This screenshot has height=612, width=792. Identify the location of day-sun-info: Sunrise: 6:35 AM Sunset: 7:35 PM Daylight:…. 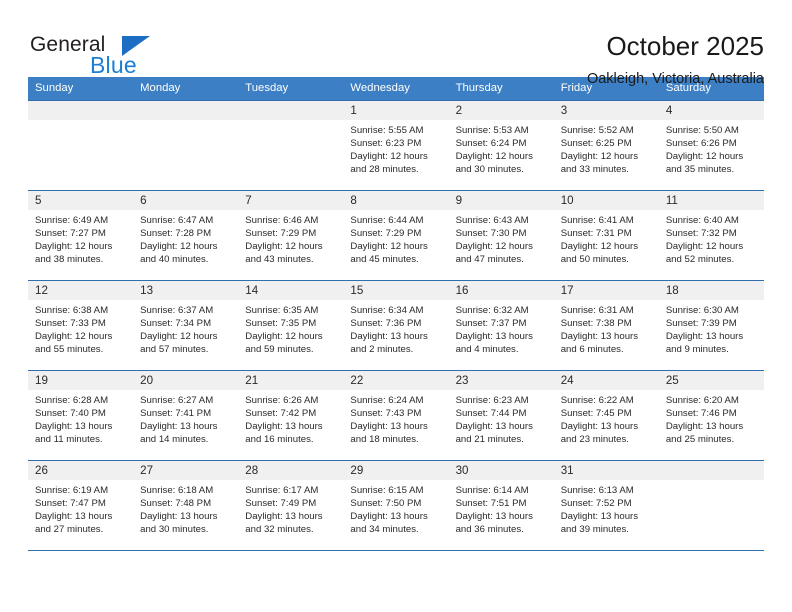
(290, 328).